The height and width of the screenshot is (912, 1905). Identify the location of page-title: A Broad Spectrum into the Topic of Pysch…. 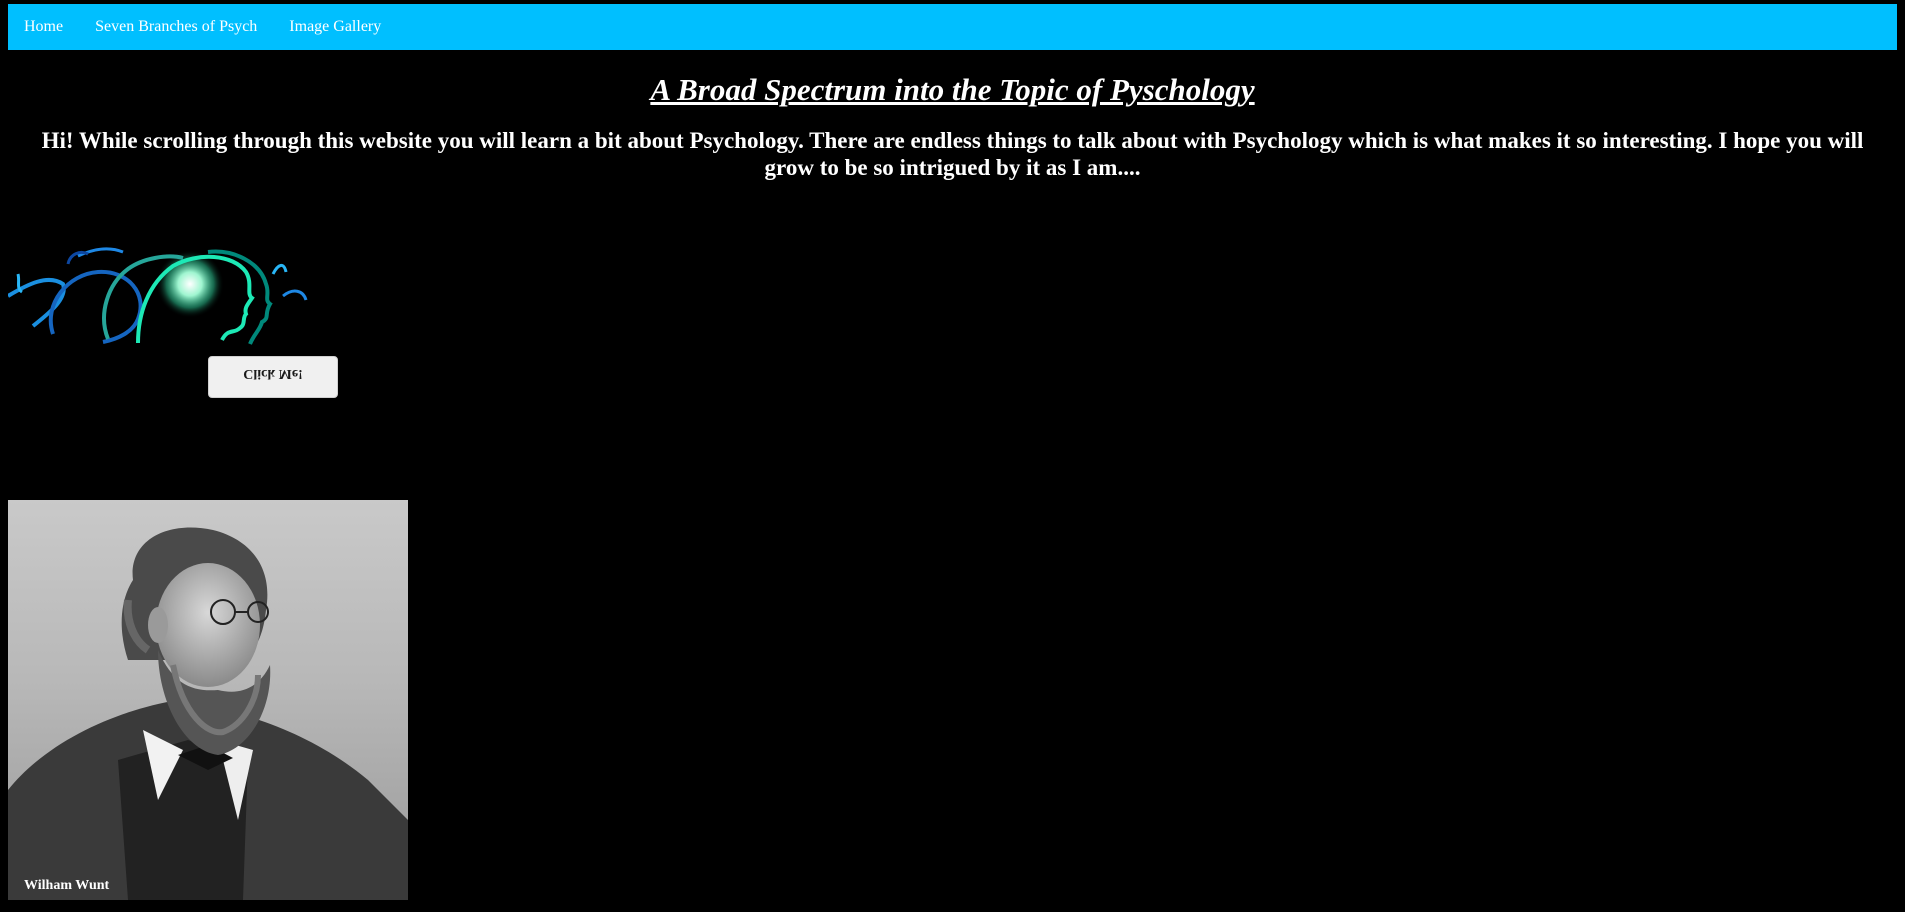
(952, 89).